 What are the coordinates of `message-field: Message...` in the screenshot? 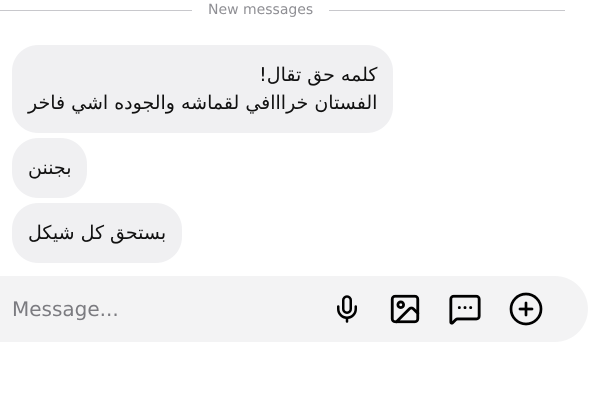 It's located at (172, 309).